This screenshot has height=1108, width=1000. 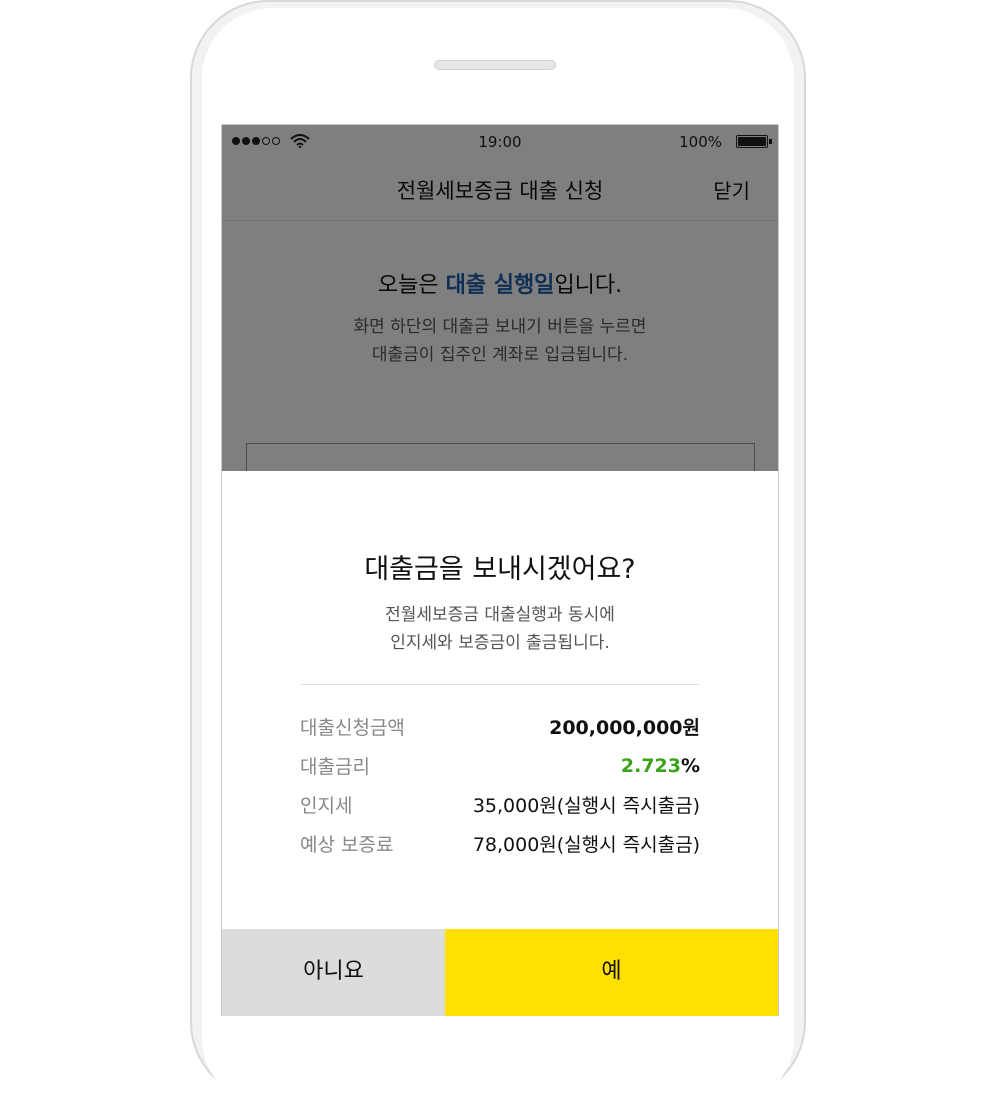 I want to click on summary-value: 2.723%, so click(x=660, y=766).